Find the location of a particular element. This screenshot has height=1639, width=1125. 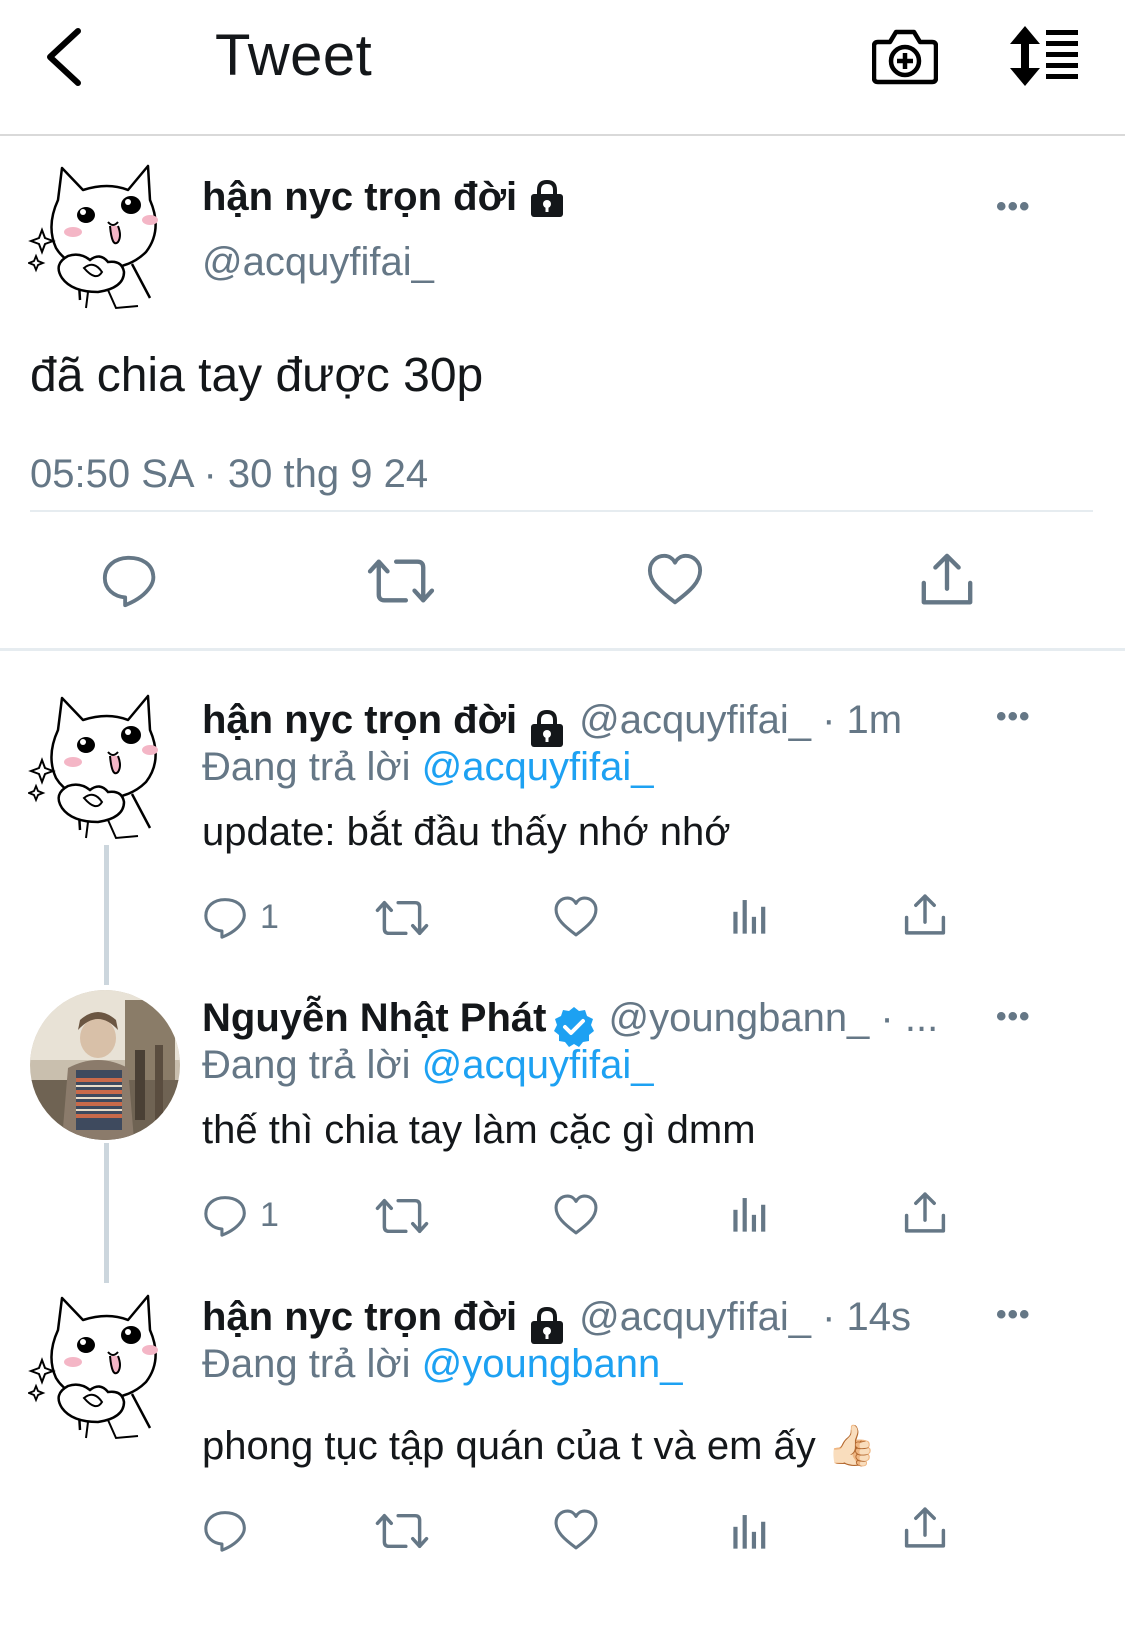

section-divider is located at coordinates (562, 649).